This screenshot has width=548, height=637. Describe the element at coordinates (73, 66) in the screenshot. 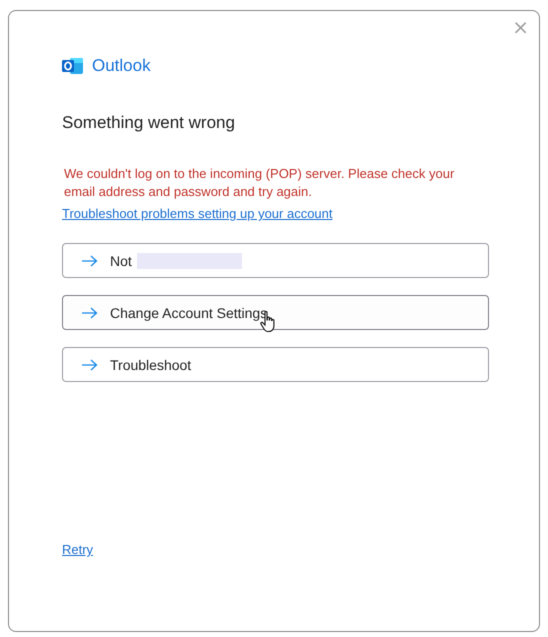

I see `outlook-logo-icon` at that location.